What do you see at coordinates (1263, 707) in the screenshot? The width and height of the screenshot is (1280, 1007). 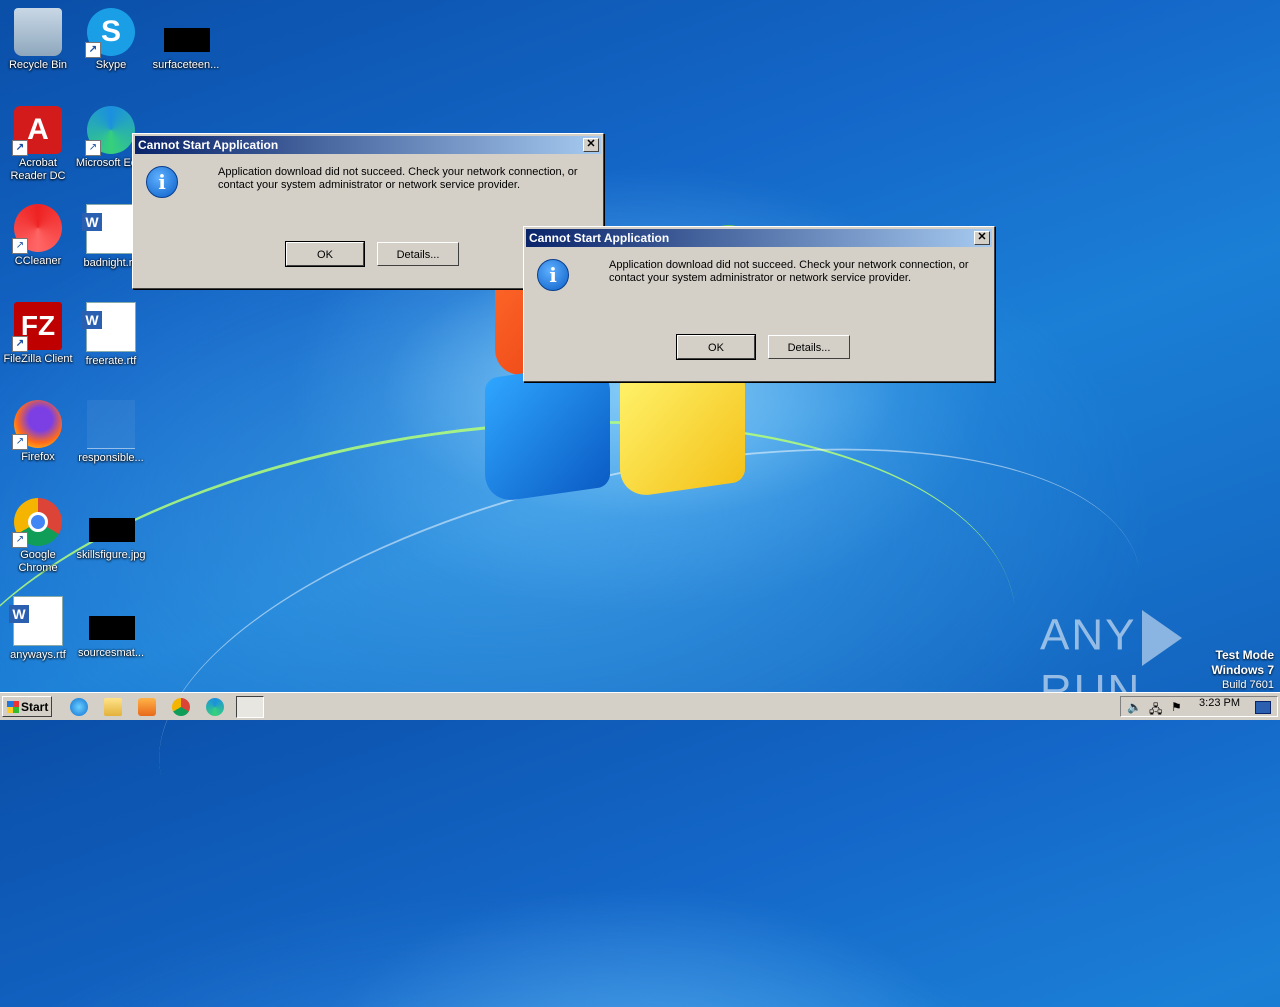 I see `show-desktop-icon` at bounding box center [1263, 707].